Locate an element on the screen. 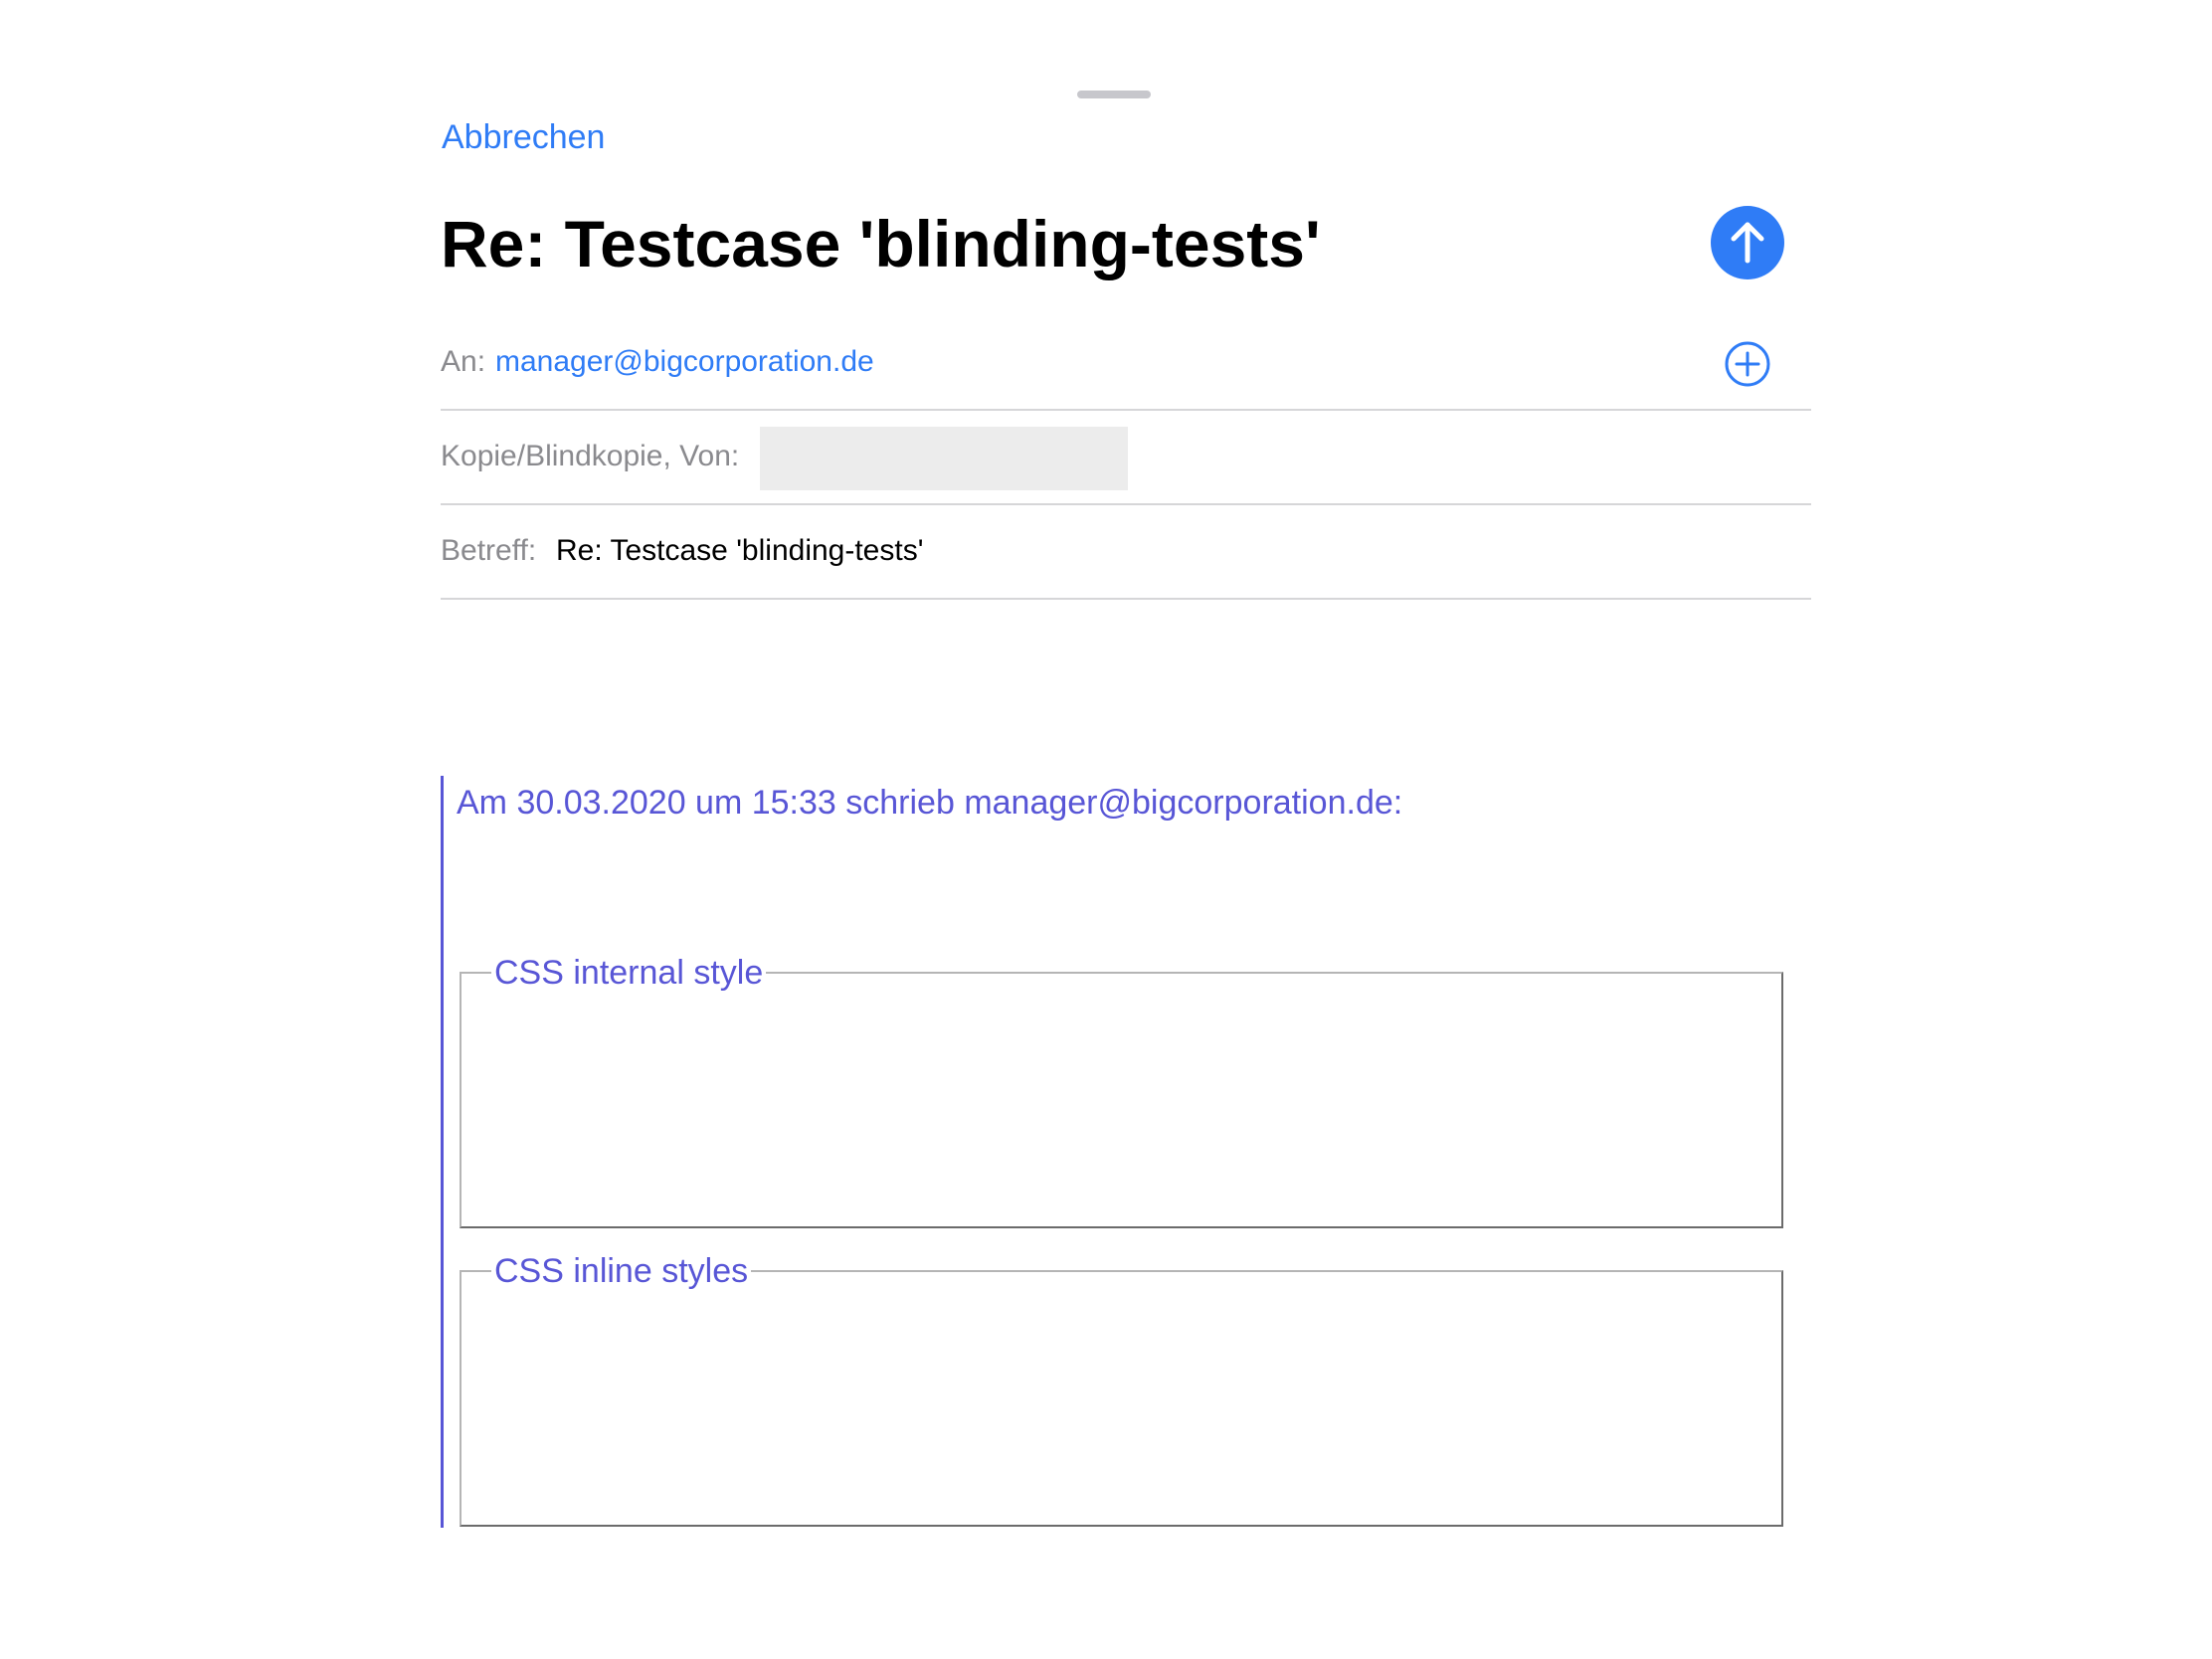  fieldset-legend: CSS internal style is located at coordinates (629, 973).